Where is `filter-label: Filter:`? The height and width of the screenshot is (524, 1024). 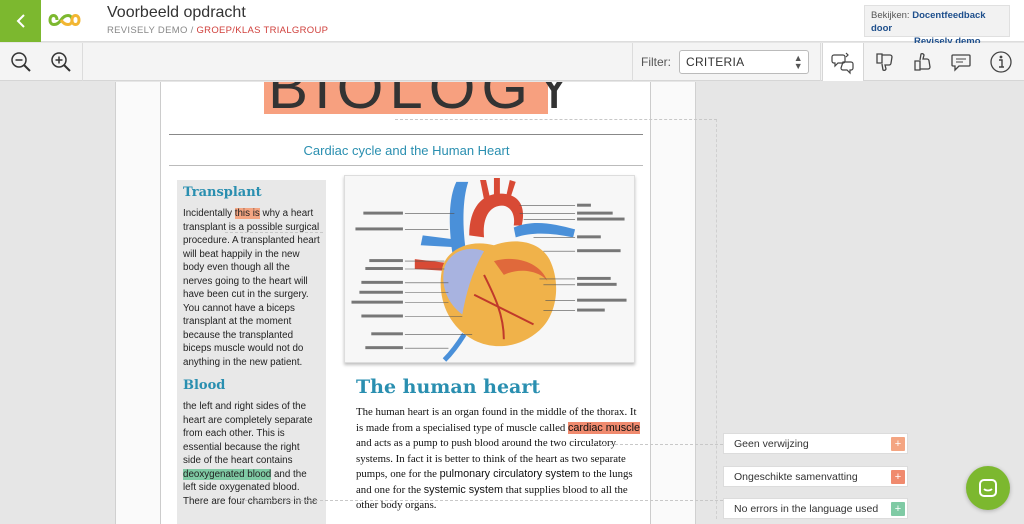 filter-label: Filter: is located at coordinates (656, 62).